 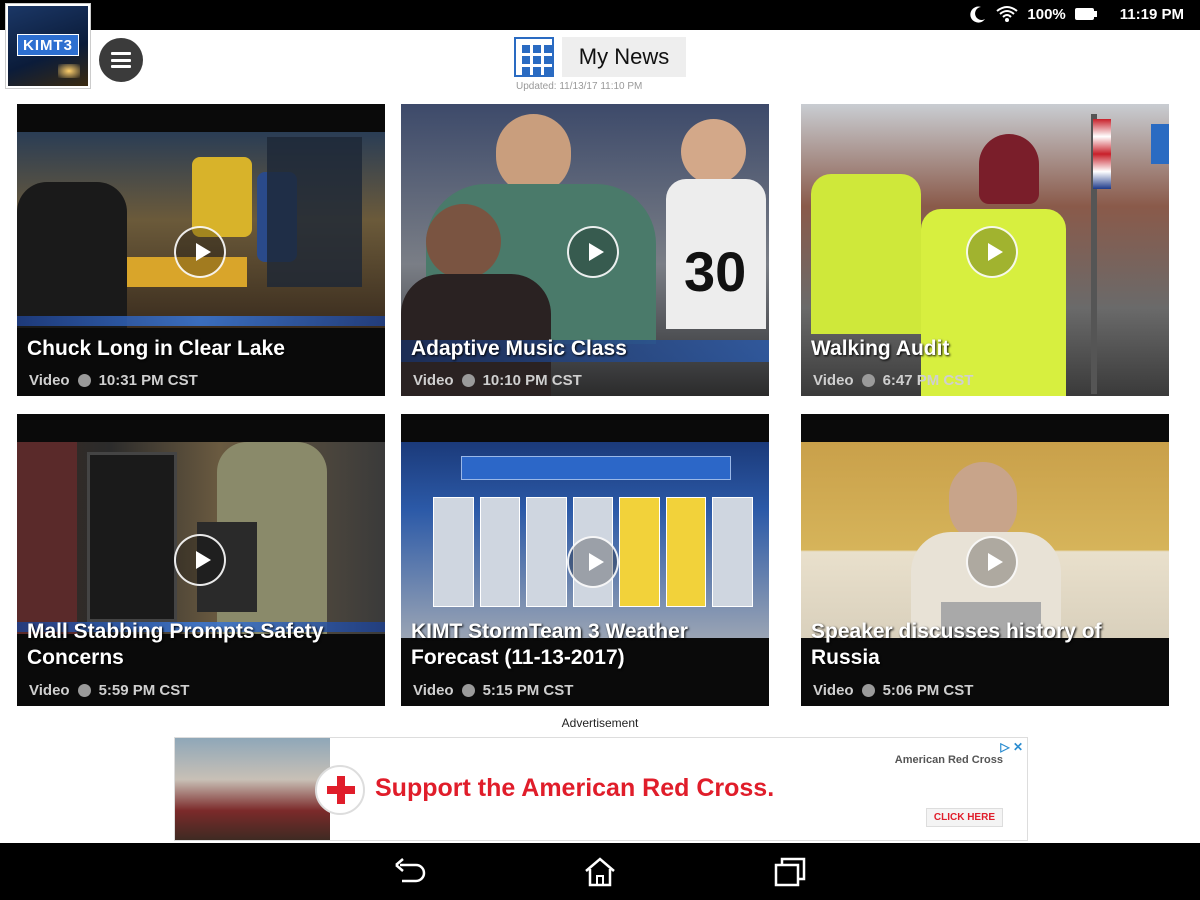 I want to click on news-tile: Walking Audit Video 6:47 PM CST, so click(x=985, y=250).